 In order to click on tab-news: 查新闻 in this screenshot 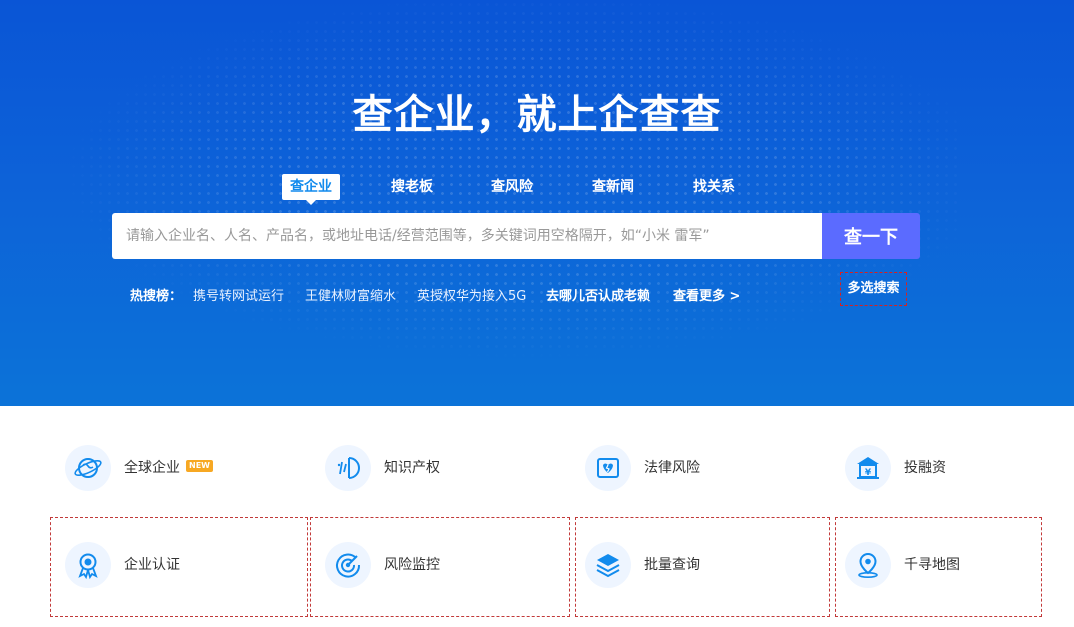, I will do `click(613, 187)`.